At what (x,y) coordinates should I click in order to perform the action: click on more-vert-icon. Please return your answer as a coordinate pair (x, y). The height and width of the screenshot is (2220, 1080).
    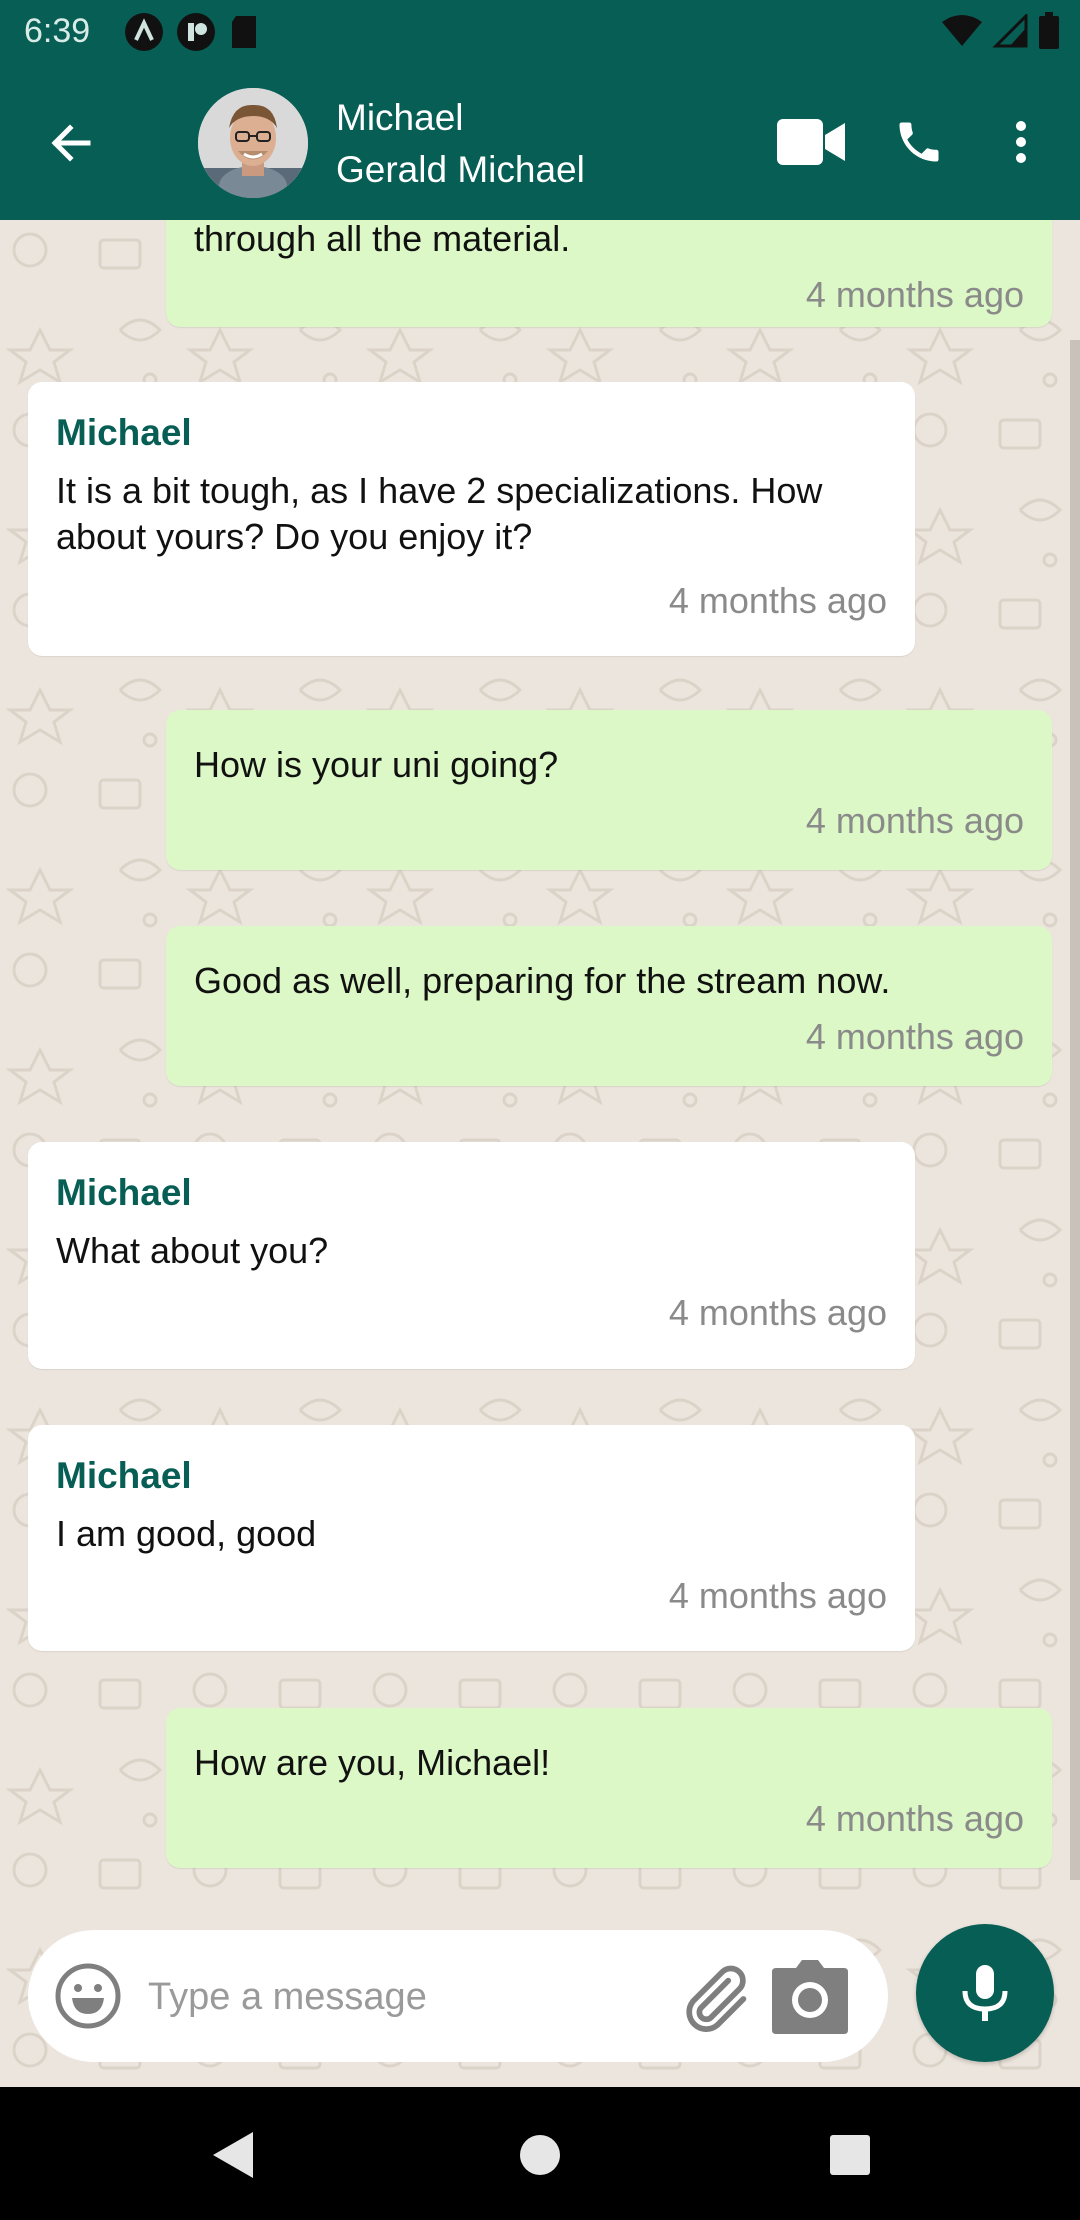
    Looking at the image, I should click on (1021, 142).